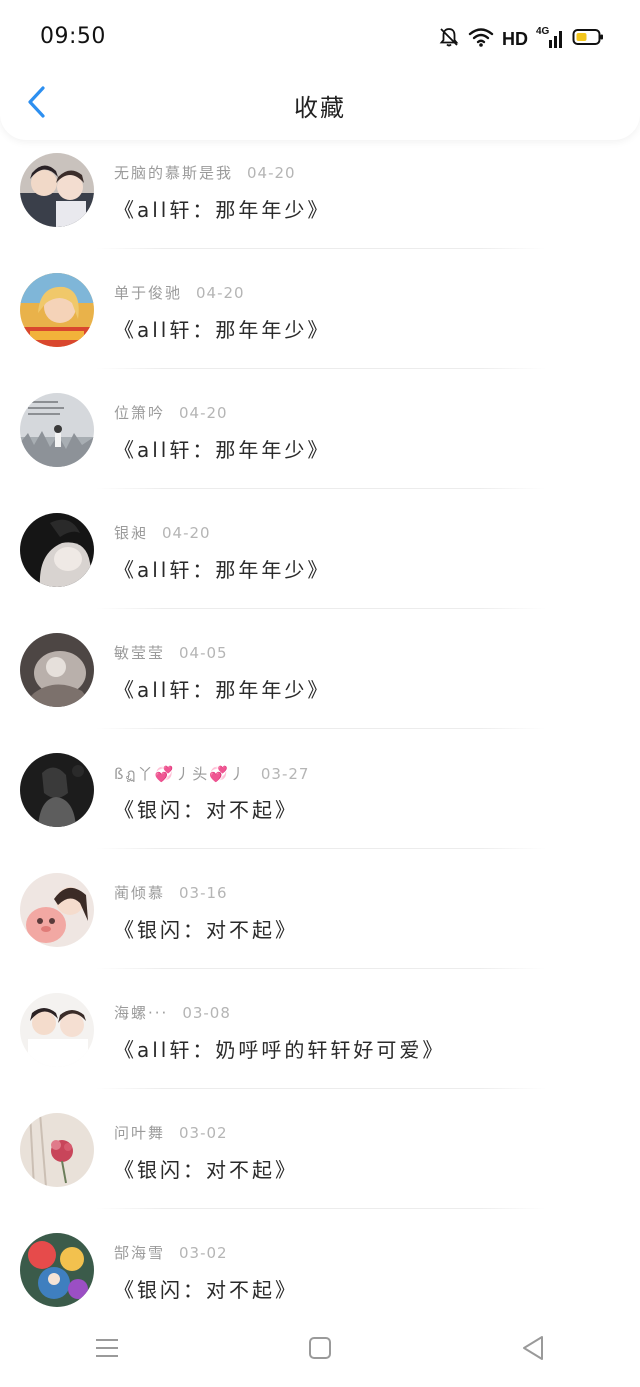  What do you see at coordinates (588, 39) in the screenshot?
I see `battery-icon` at bounding box center [588, 39].